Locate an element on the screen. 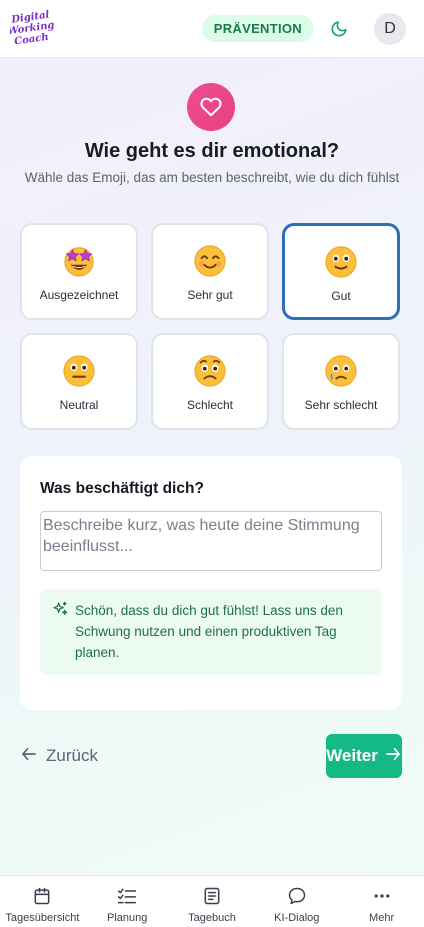 The height and width of the screenshot is (927, 424). mood-option-schlecht: Schlecht is located at coordinates (210, 381).